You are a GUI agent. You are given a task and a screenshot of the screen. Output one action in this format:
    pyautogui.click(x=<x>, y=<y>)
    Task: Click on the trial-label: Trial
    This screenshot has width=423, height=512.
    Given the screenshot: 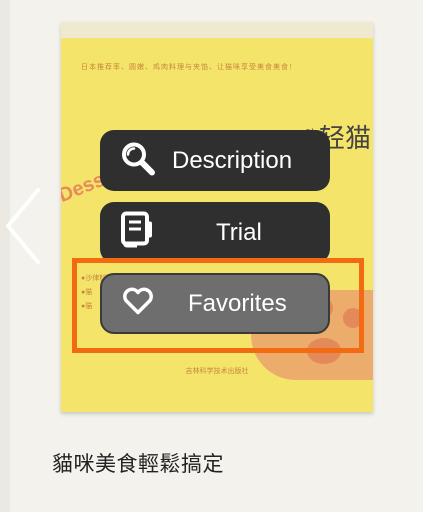 What is the action you would take?
    pyautogui.click(x=239, y=232)
    